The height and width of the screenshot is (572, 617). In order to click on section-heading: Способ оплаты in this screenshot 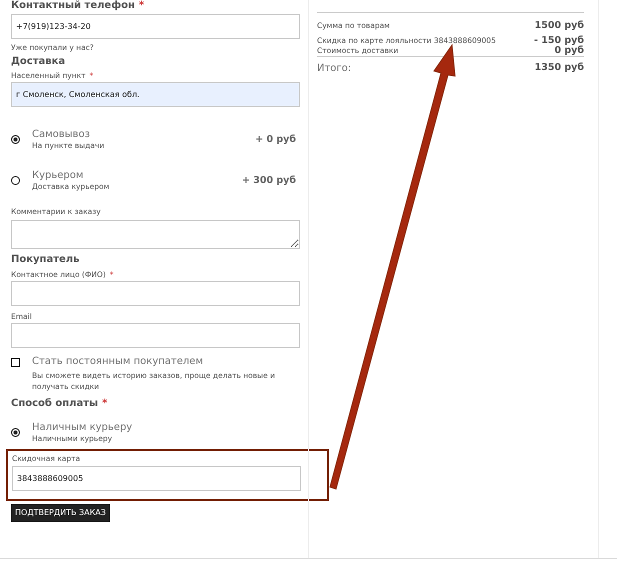, I will do `click(54, 404)`.